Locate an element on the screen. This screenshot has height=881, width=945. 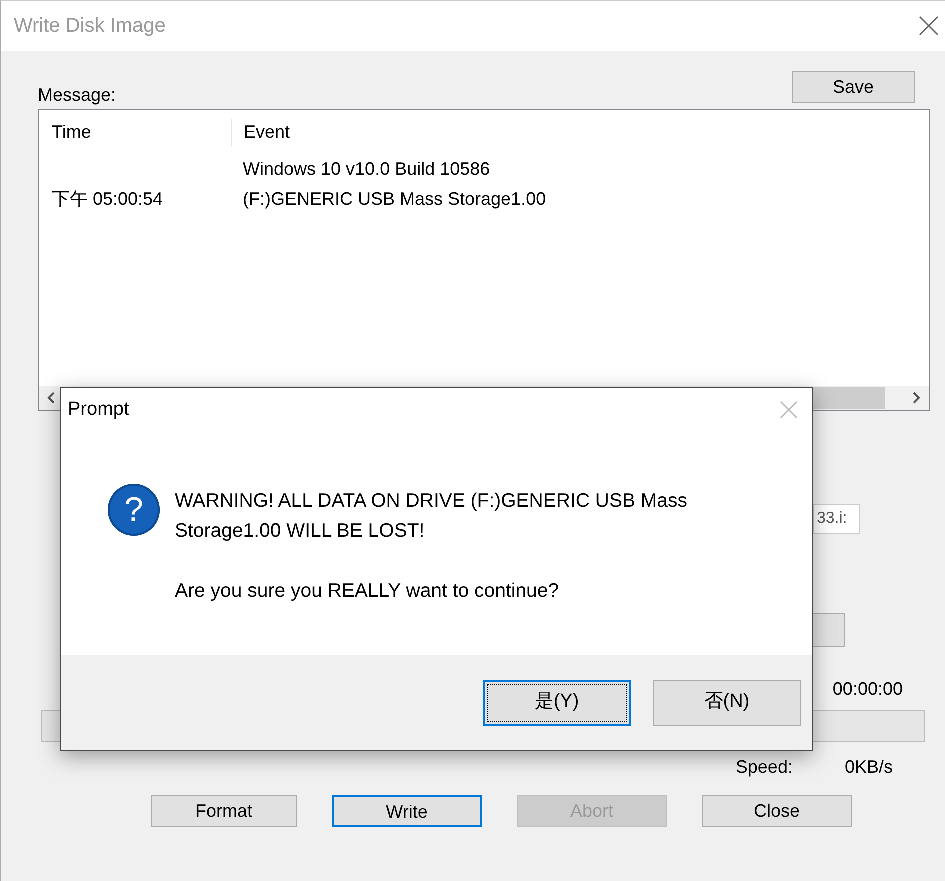
action-button: Close is located at coordinates (777, 811).